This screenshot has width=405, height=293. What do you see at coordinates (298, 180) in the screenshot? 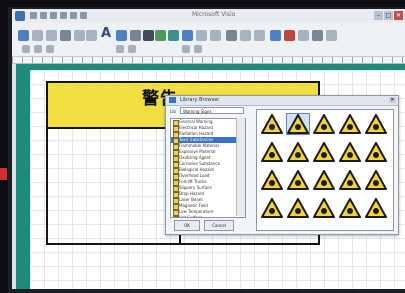
I see `warning-forklift-icon` at bounding box center [298, 180].